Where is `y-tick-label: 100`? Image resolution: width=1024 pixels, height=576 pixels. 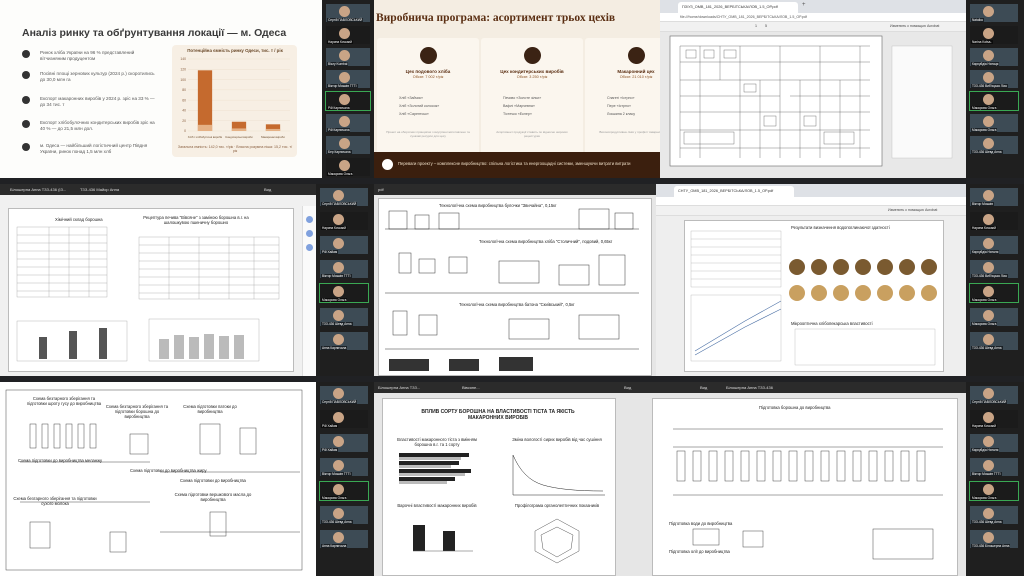
y-tick-label: 100 is located at coordinates (183, 80).